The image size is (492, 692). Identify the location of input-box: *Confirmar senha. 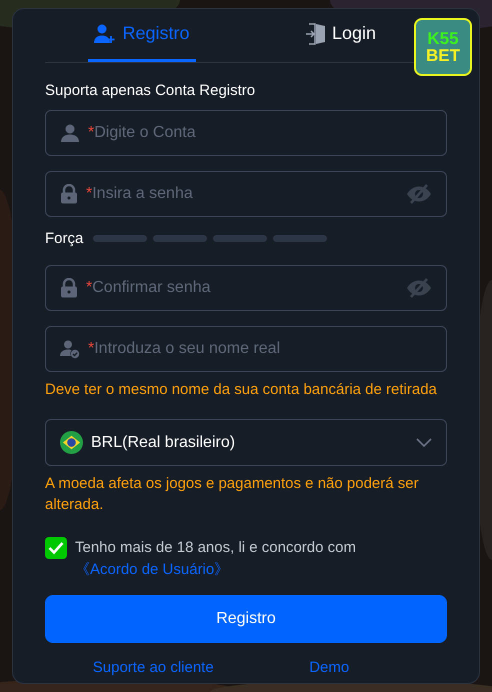
(246, 288).